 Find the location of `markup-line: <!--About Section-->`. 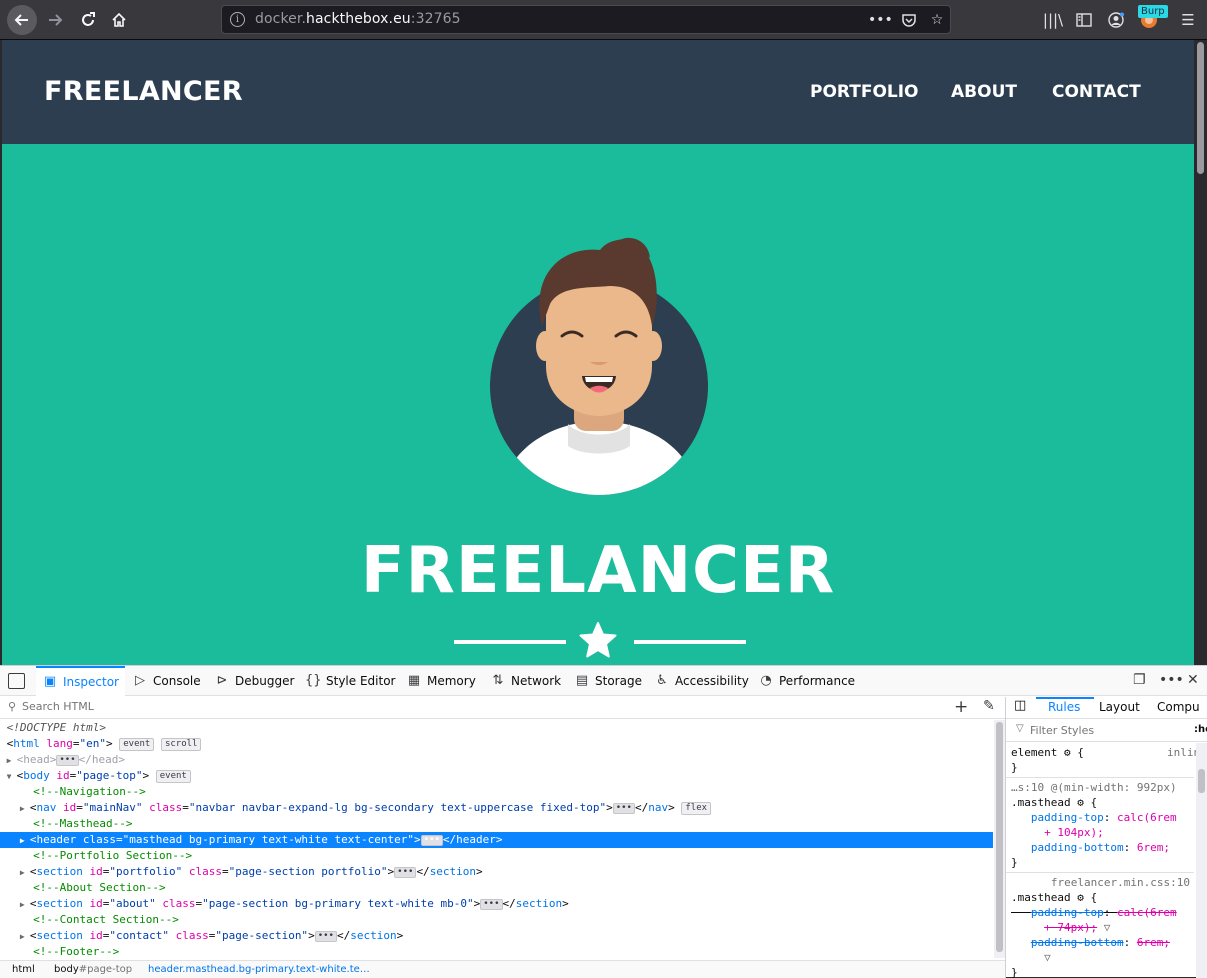

markup-line: <!--About Section--> is located at coordinates (496, 888).